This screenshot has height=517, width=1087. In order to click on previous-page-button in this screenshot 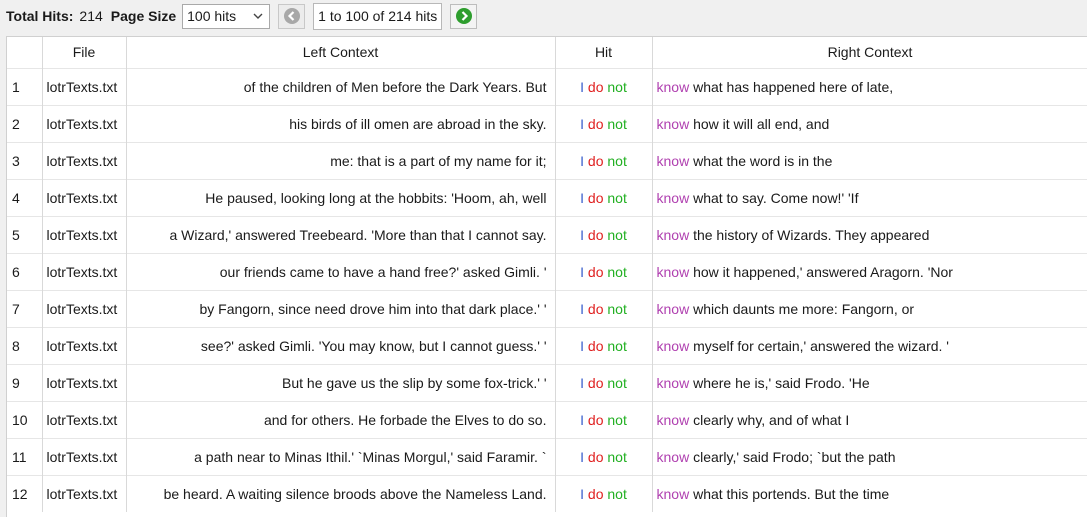, I will do `click(292, 16)`.